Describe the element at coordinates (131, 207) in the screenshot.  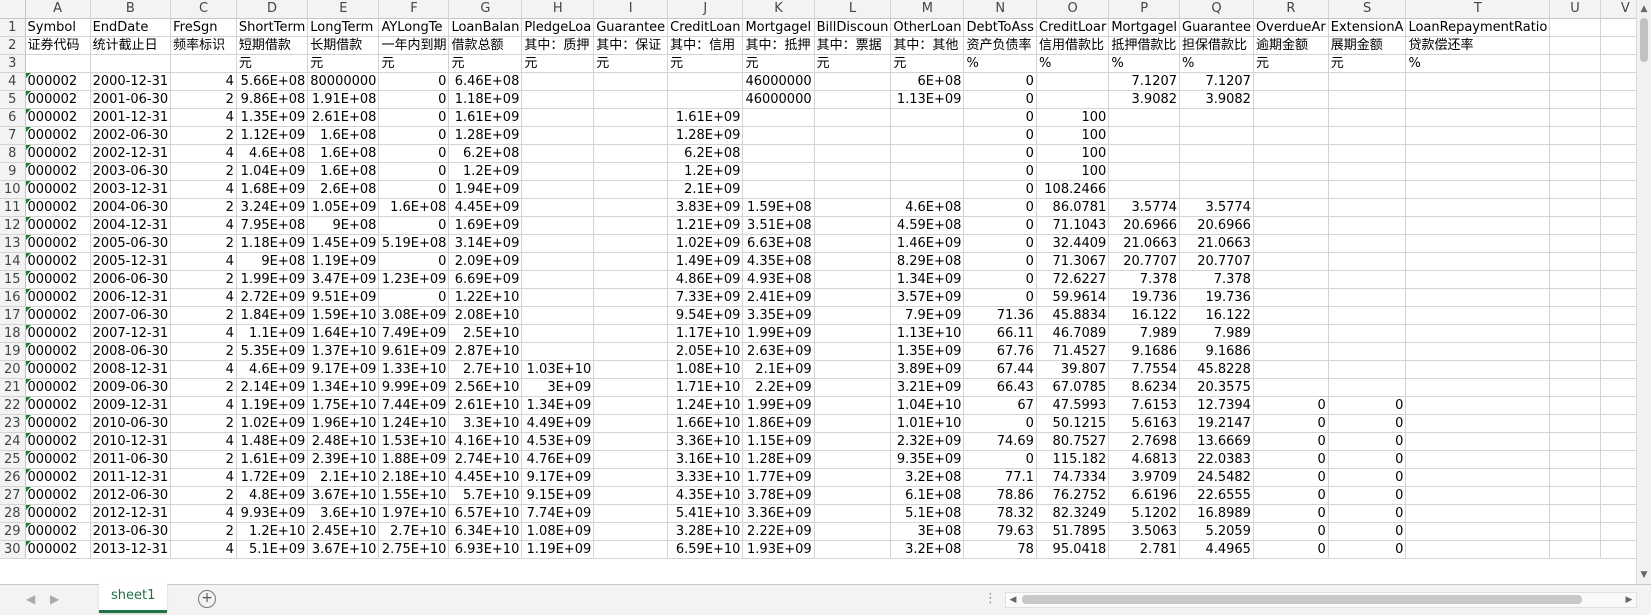
I see `cell: 2004-06-30` at that location.